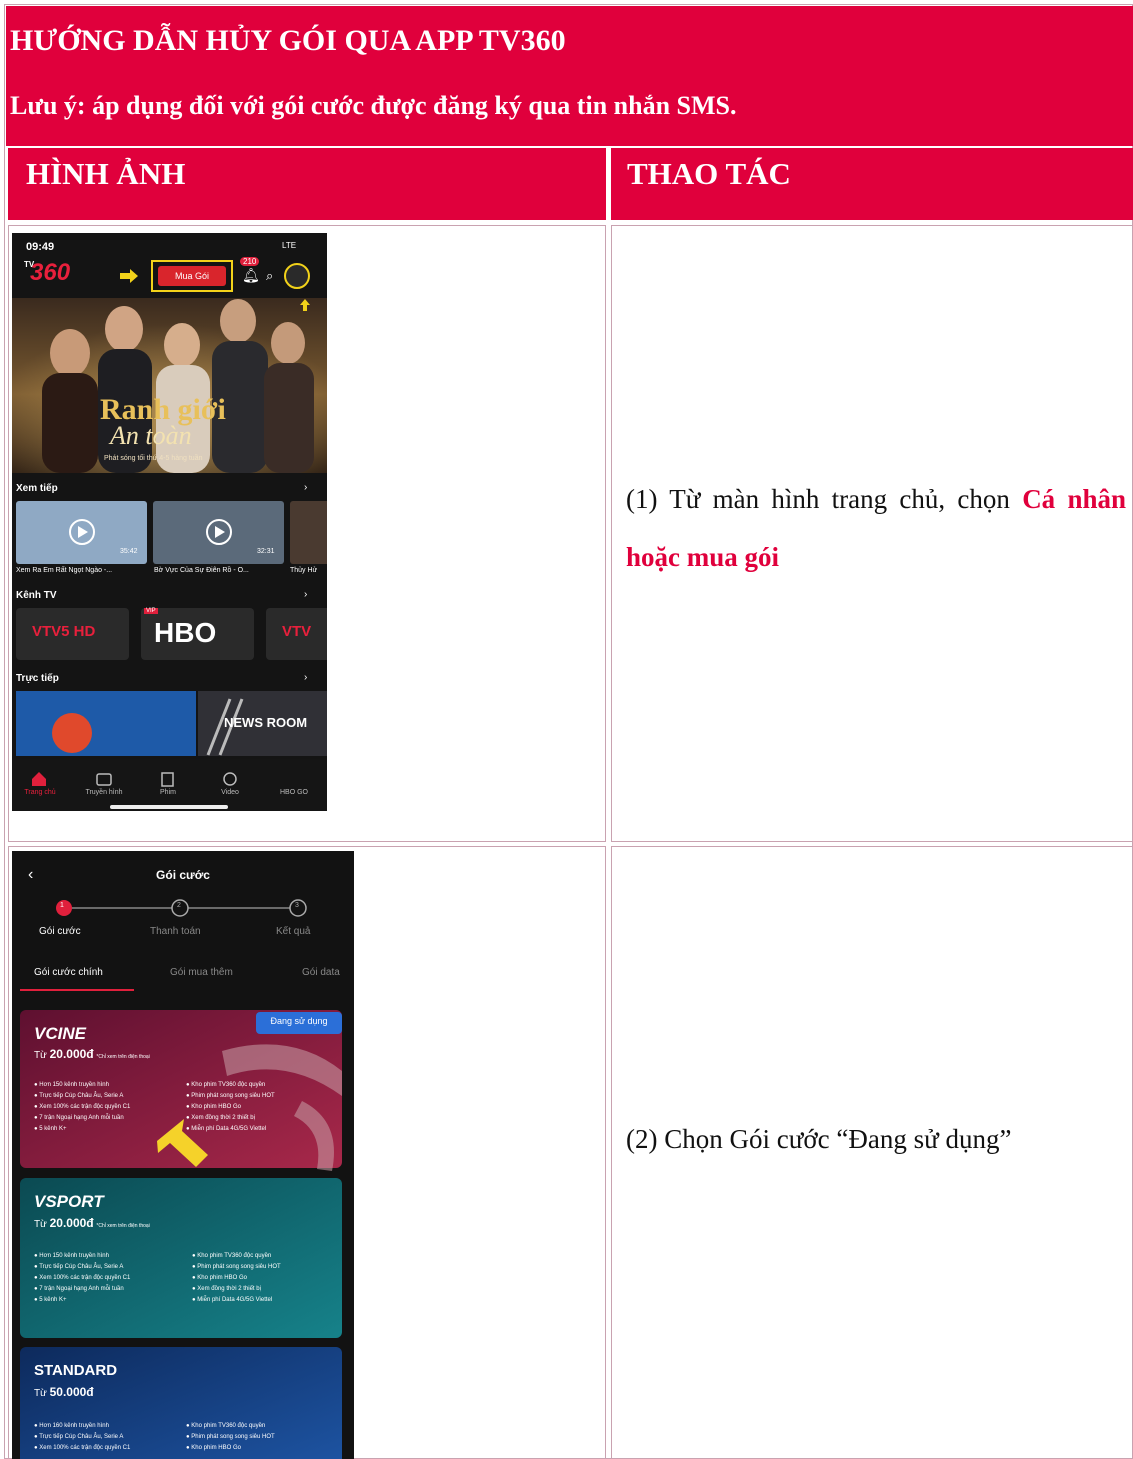  I want to click on status-signal: LTE, so click(289, 245).